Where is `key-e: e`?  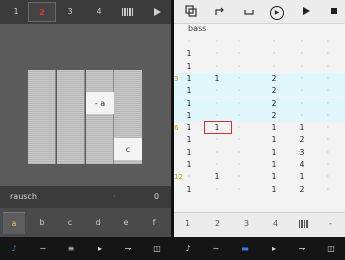
key-e: e is located at coordinates (126, 223).